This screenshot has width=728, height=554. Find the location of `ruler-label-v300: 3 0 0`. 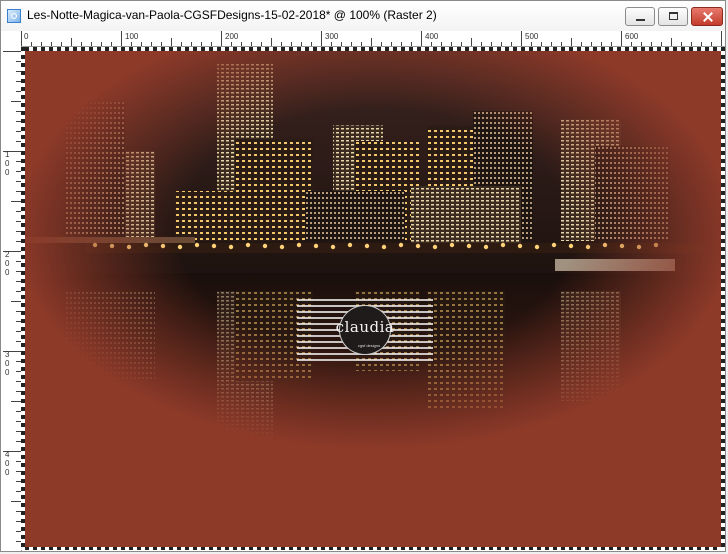

ruler-label-v300: 3 0 0 is located at coordinates (7, 363).